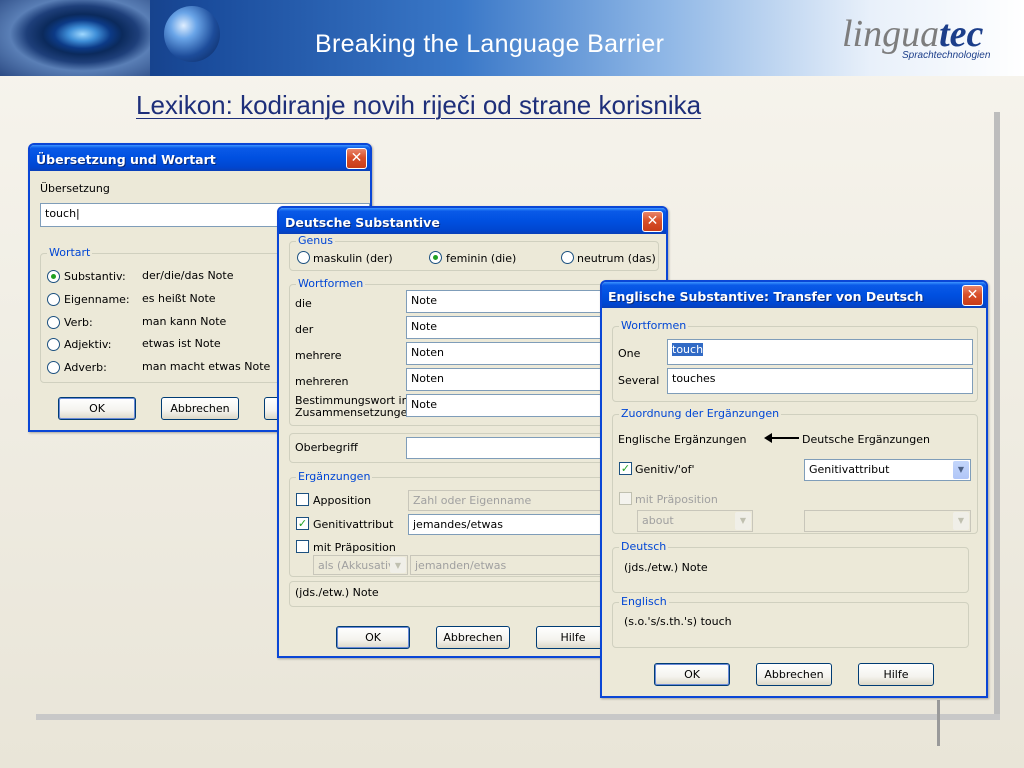 This screenshot has width=1024, height=768. I want to click on dialog-title: Deutsche Substantive, so click(472, 221).